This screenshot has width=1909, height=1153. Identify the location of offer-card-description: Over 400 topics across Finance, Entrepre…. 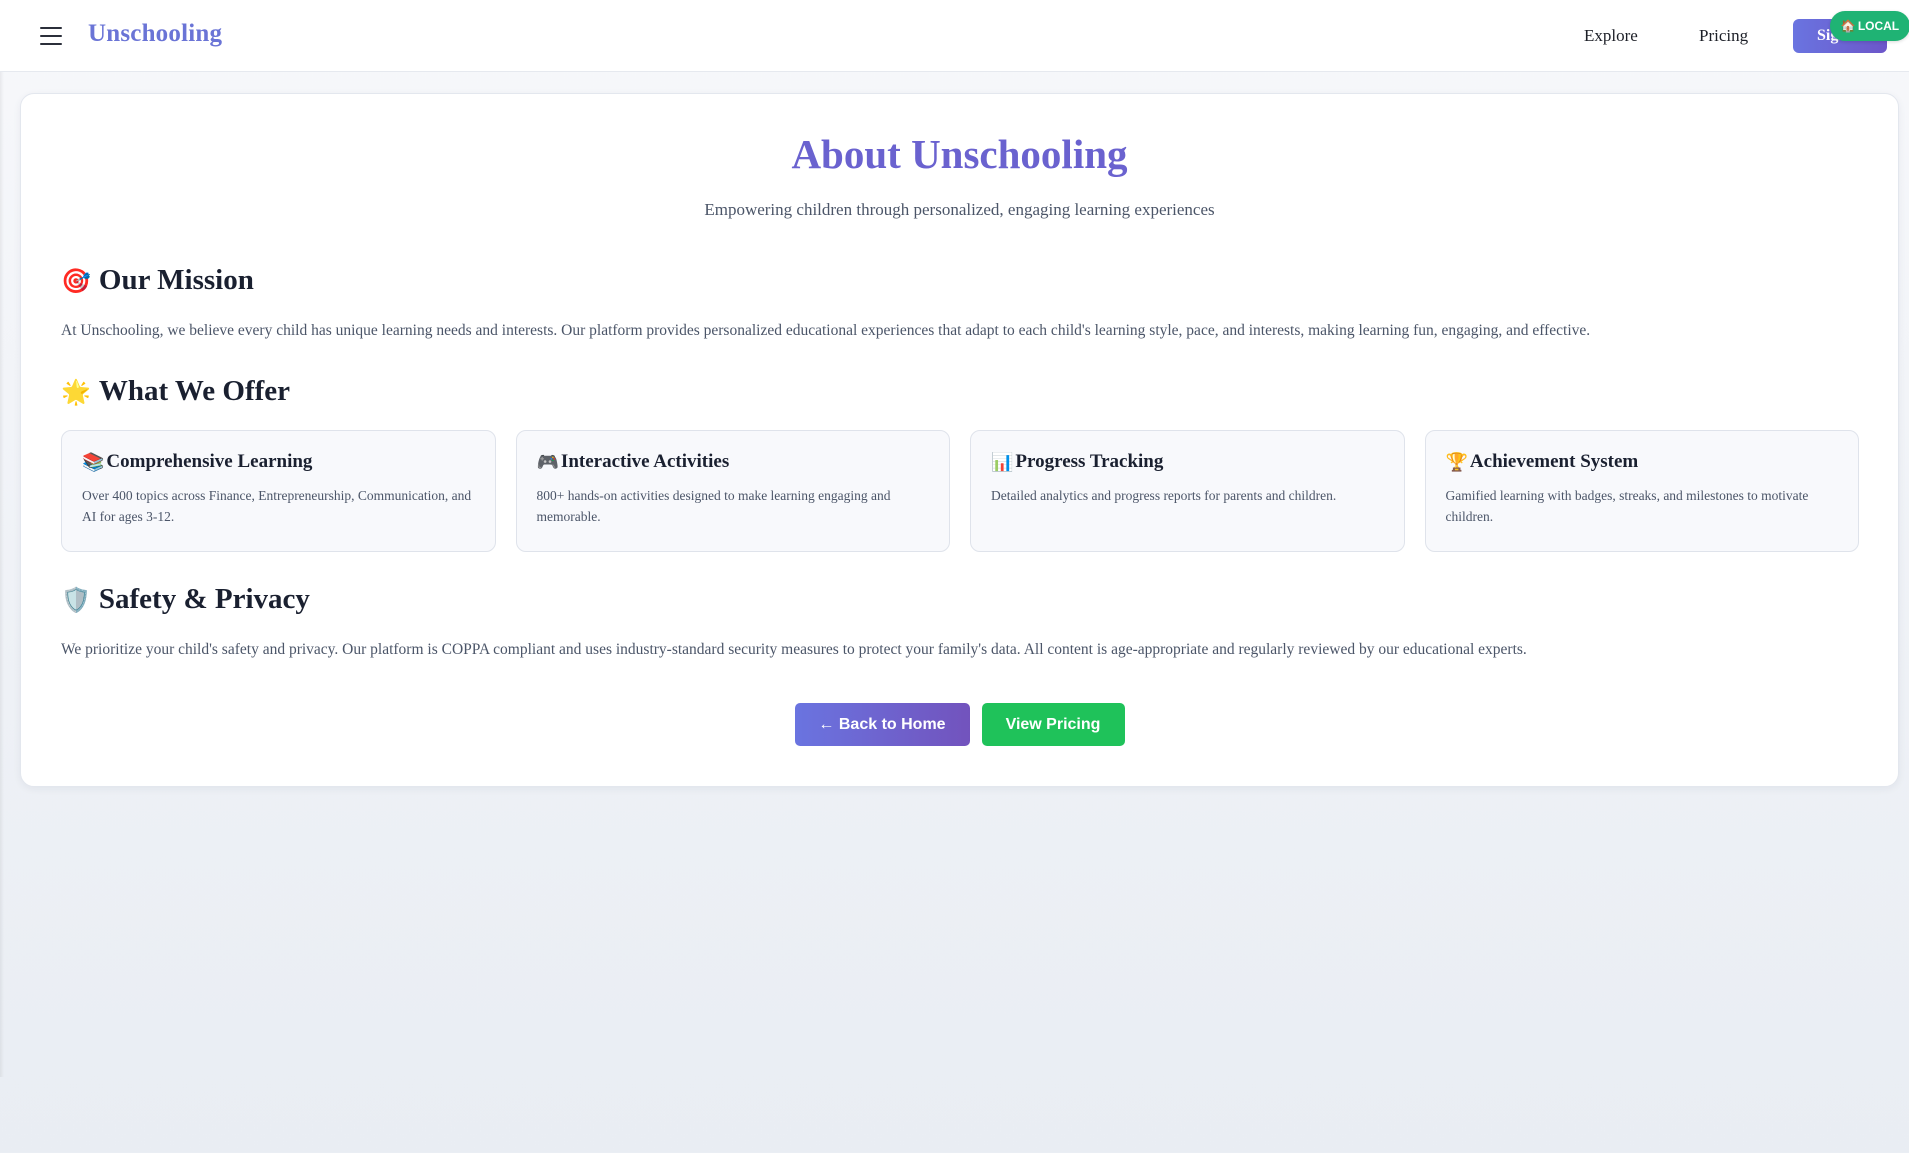
(277, 506).